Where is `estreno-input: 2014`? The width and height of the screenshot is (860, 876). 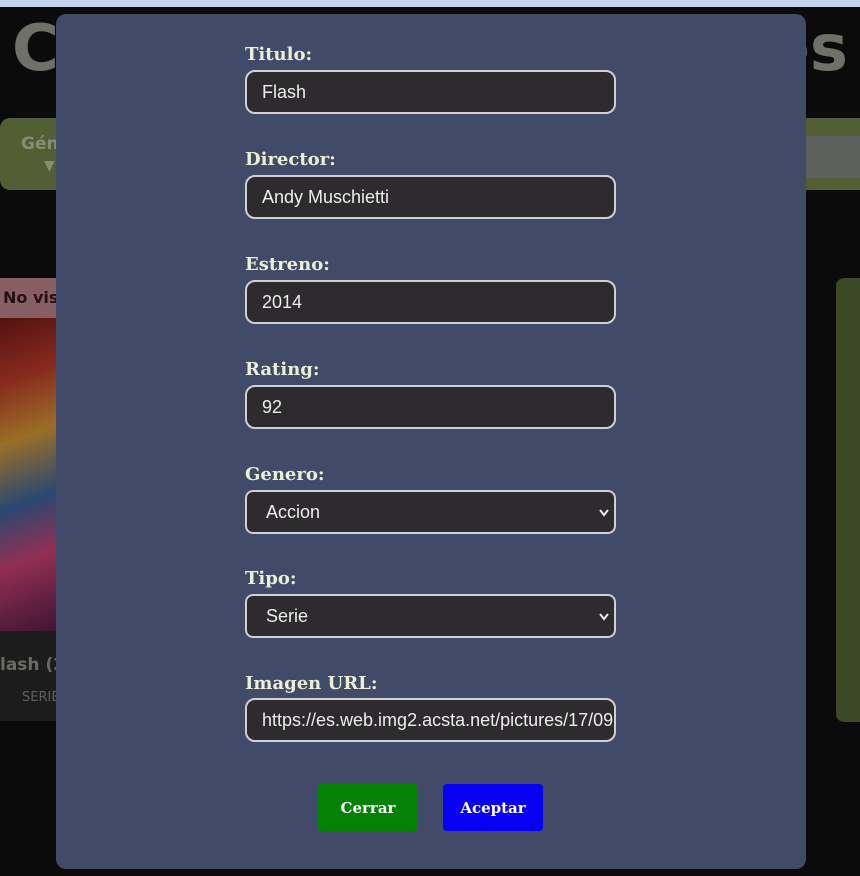 estreno-input: 2014 is located at coordinates (430, 302).